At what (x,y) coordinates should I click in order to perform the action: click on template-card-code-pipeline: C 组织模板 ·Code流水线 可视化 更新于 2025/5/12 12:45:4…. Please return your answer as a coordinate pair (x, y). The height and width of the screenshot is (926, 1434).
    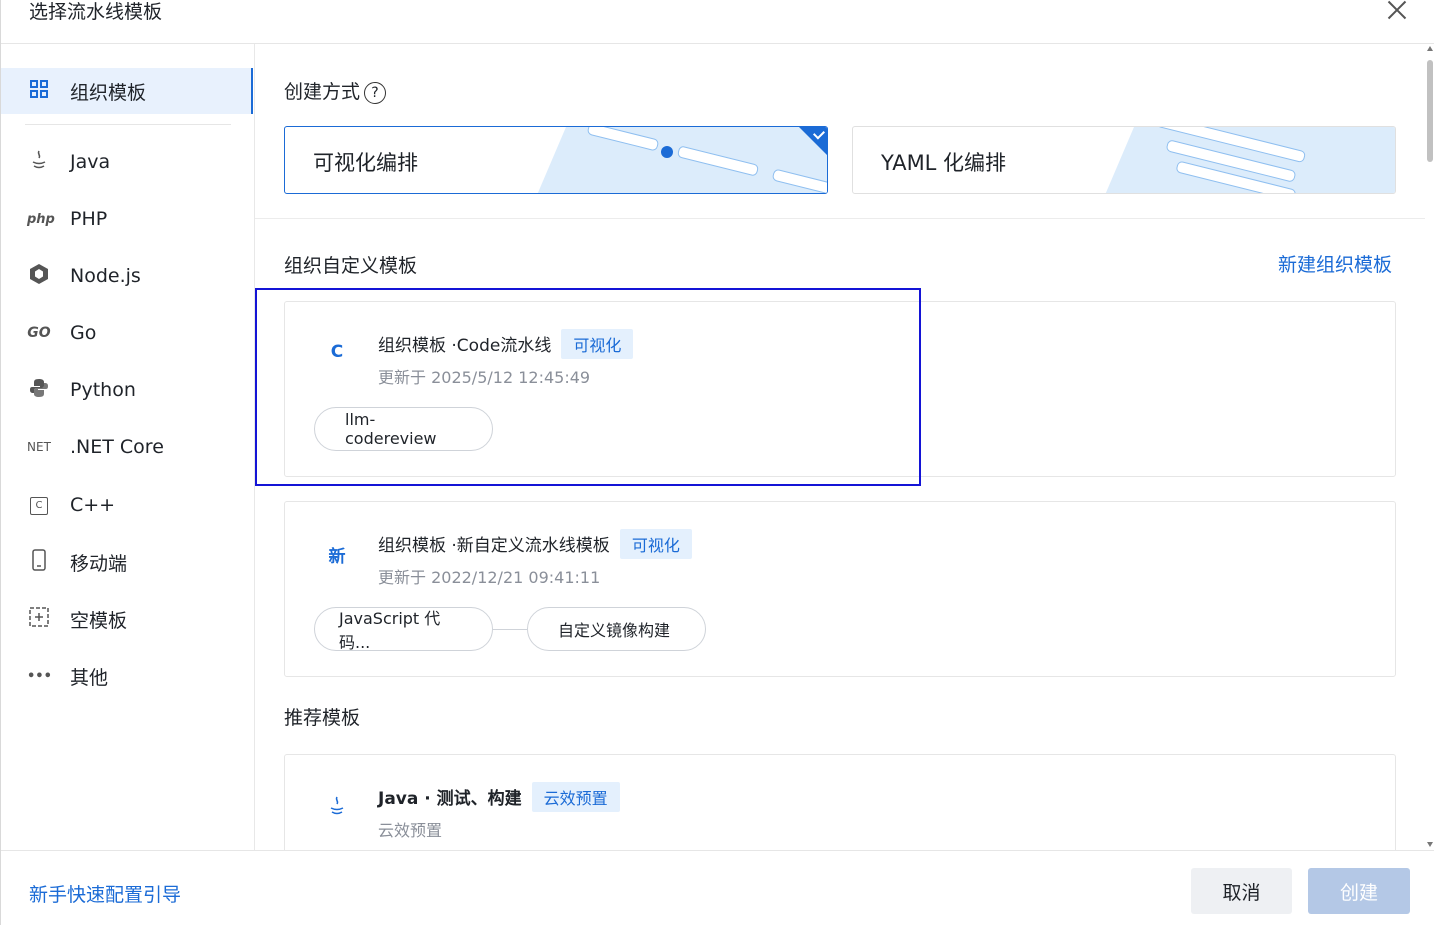
    Looking at the image, I should click on (840, 389).